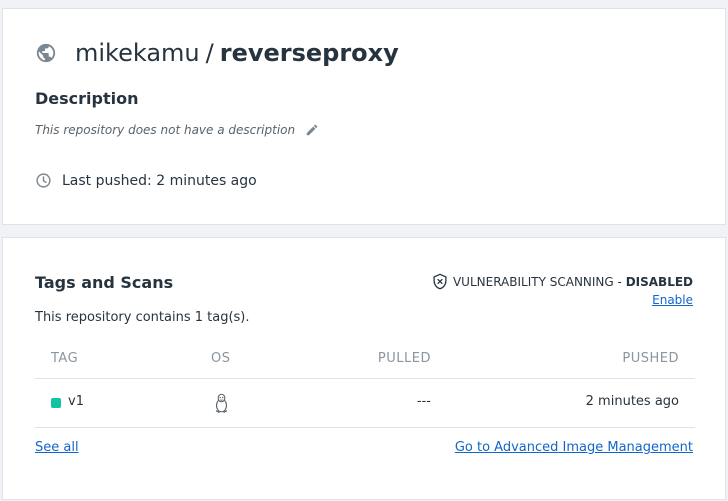  Describe the element at coordinates (632, 401) in the screenshot. I see `pushed-value: 2 minutes ago` at that location.